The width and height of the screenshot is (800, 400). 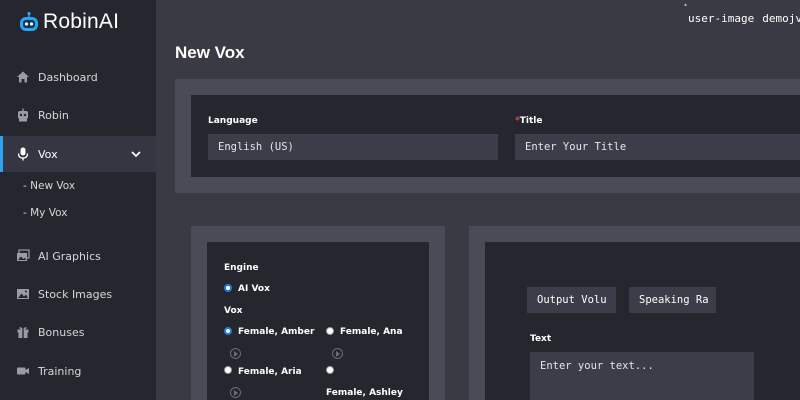 I want to click on vox-label: Vox, so click(x=233, y=311).